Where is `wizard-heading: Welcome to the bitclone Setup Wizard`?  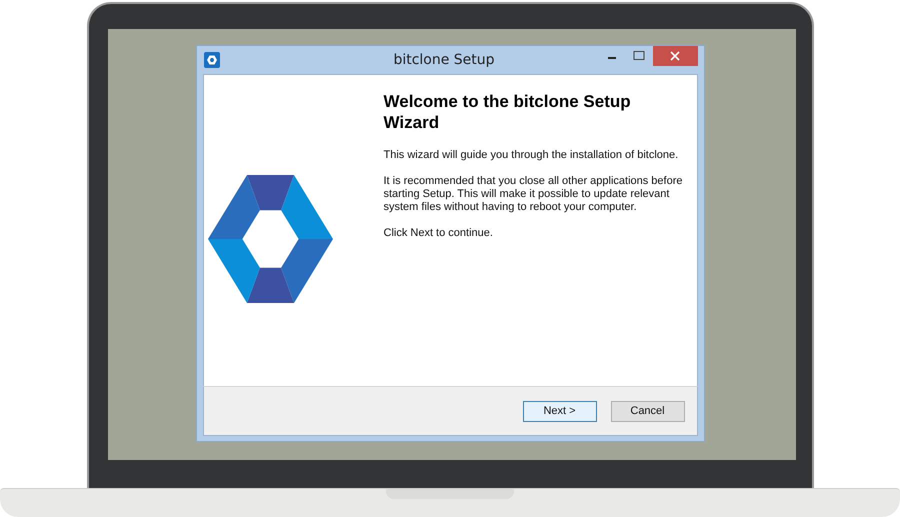
wizard-heading: Welcome to the bitclone Setup Wizard is located at coordinates (508, 112).